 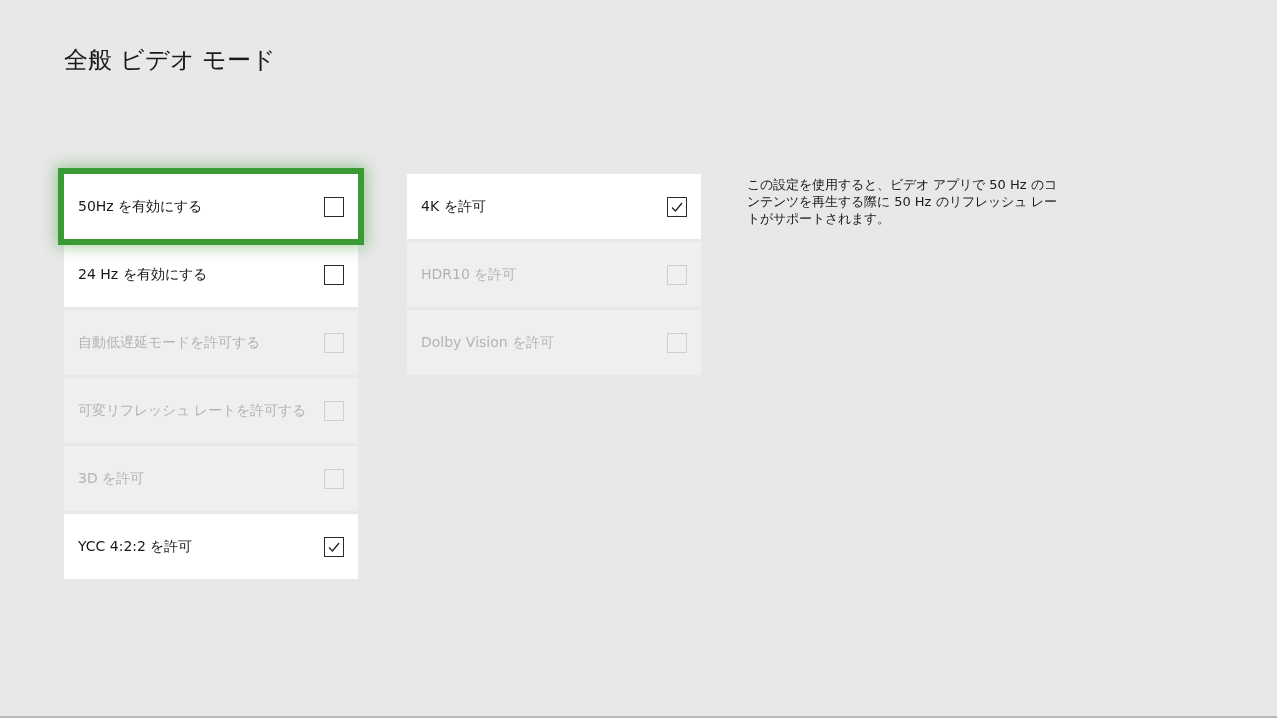 I want to click on checkbox-option: 4K を許可, so click(x=554, y=206).